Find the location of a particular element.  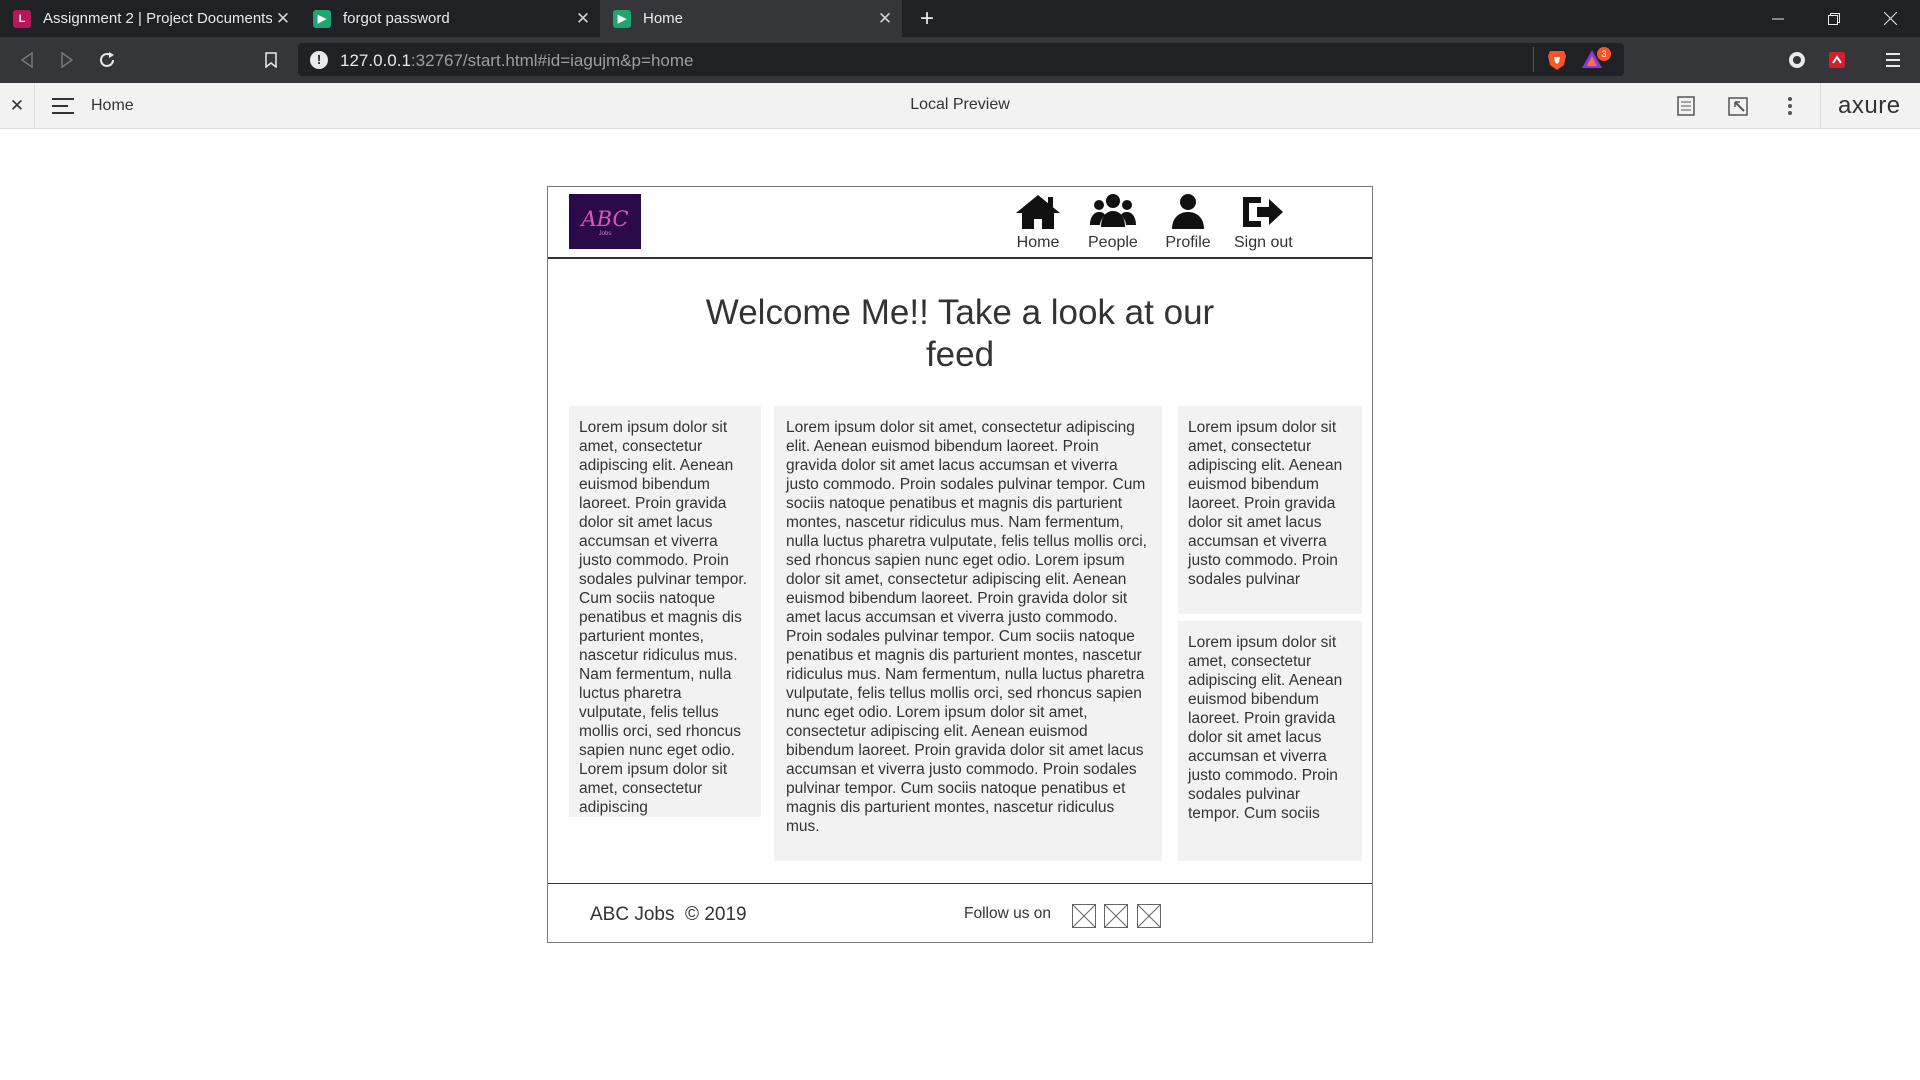

minimize-button is located at coordinates (1778, 18).